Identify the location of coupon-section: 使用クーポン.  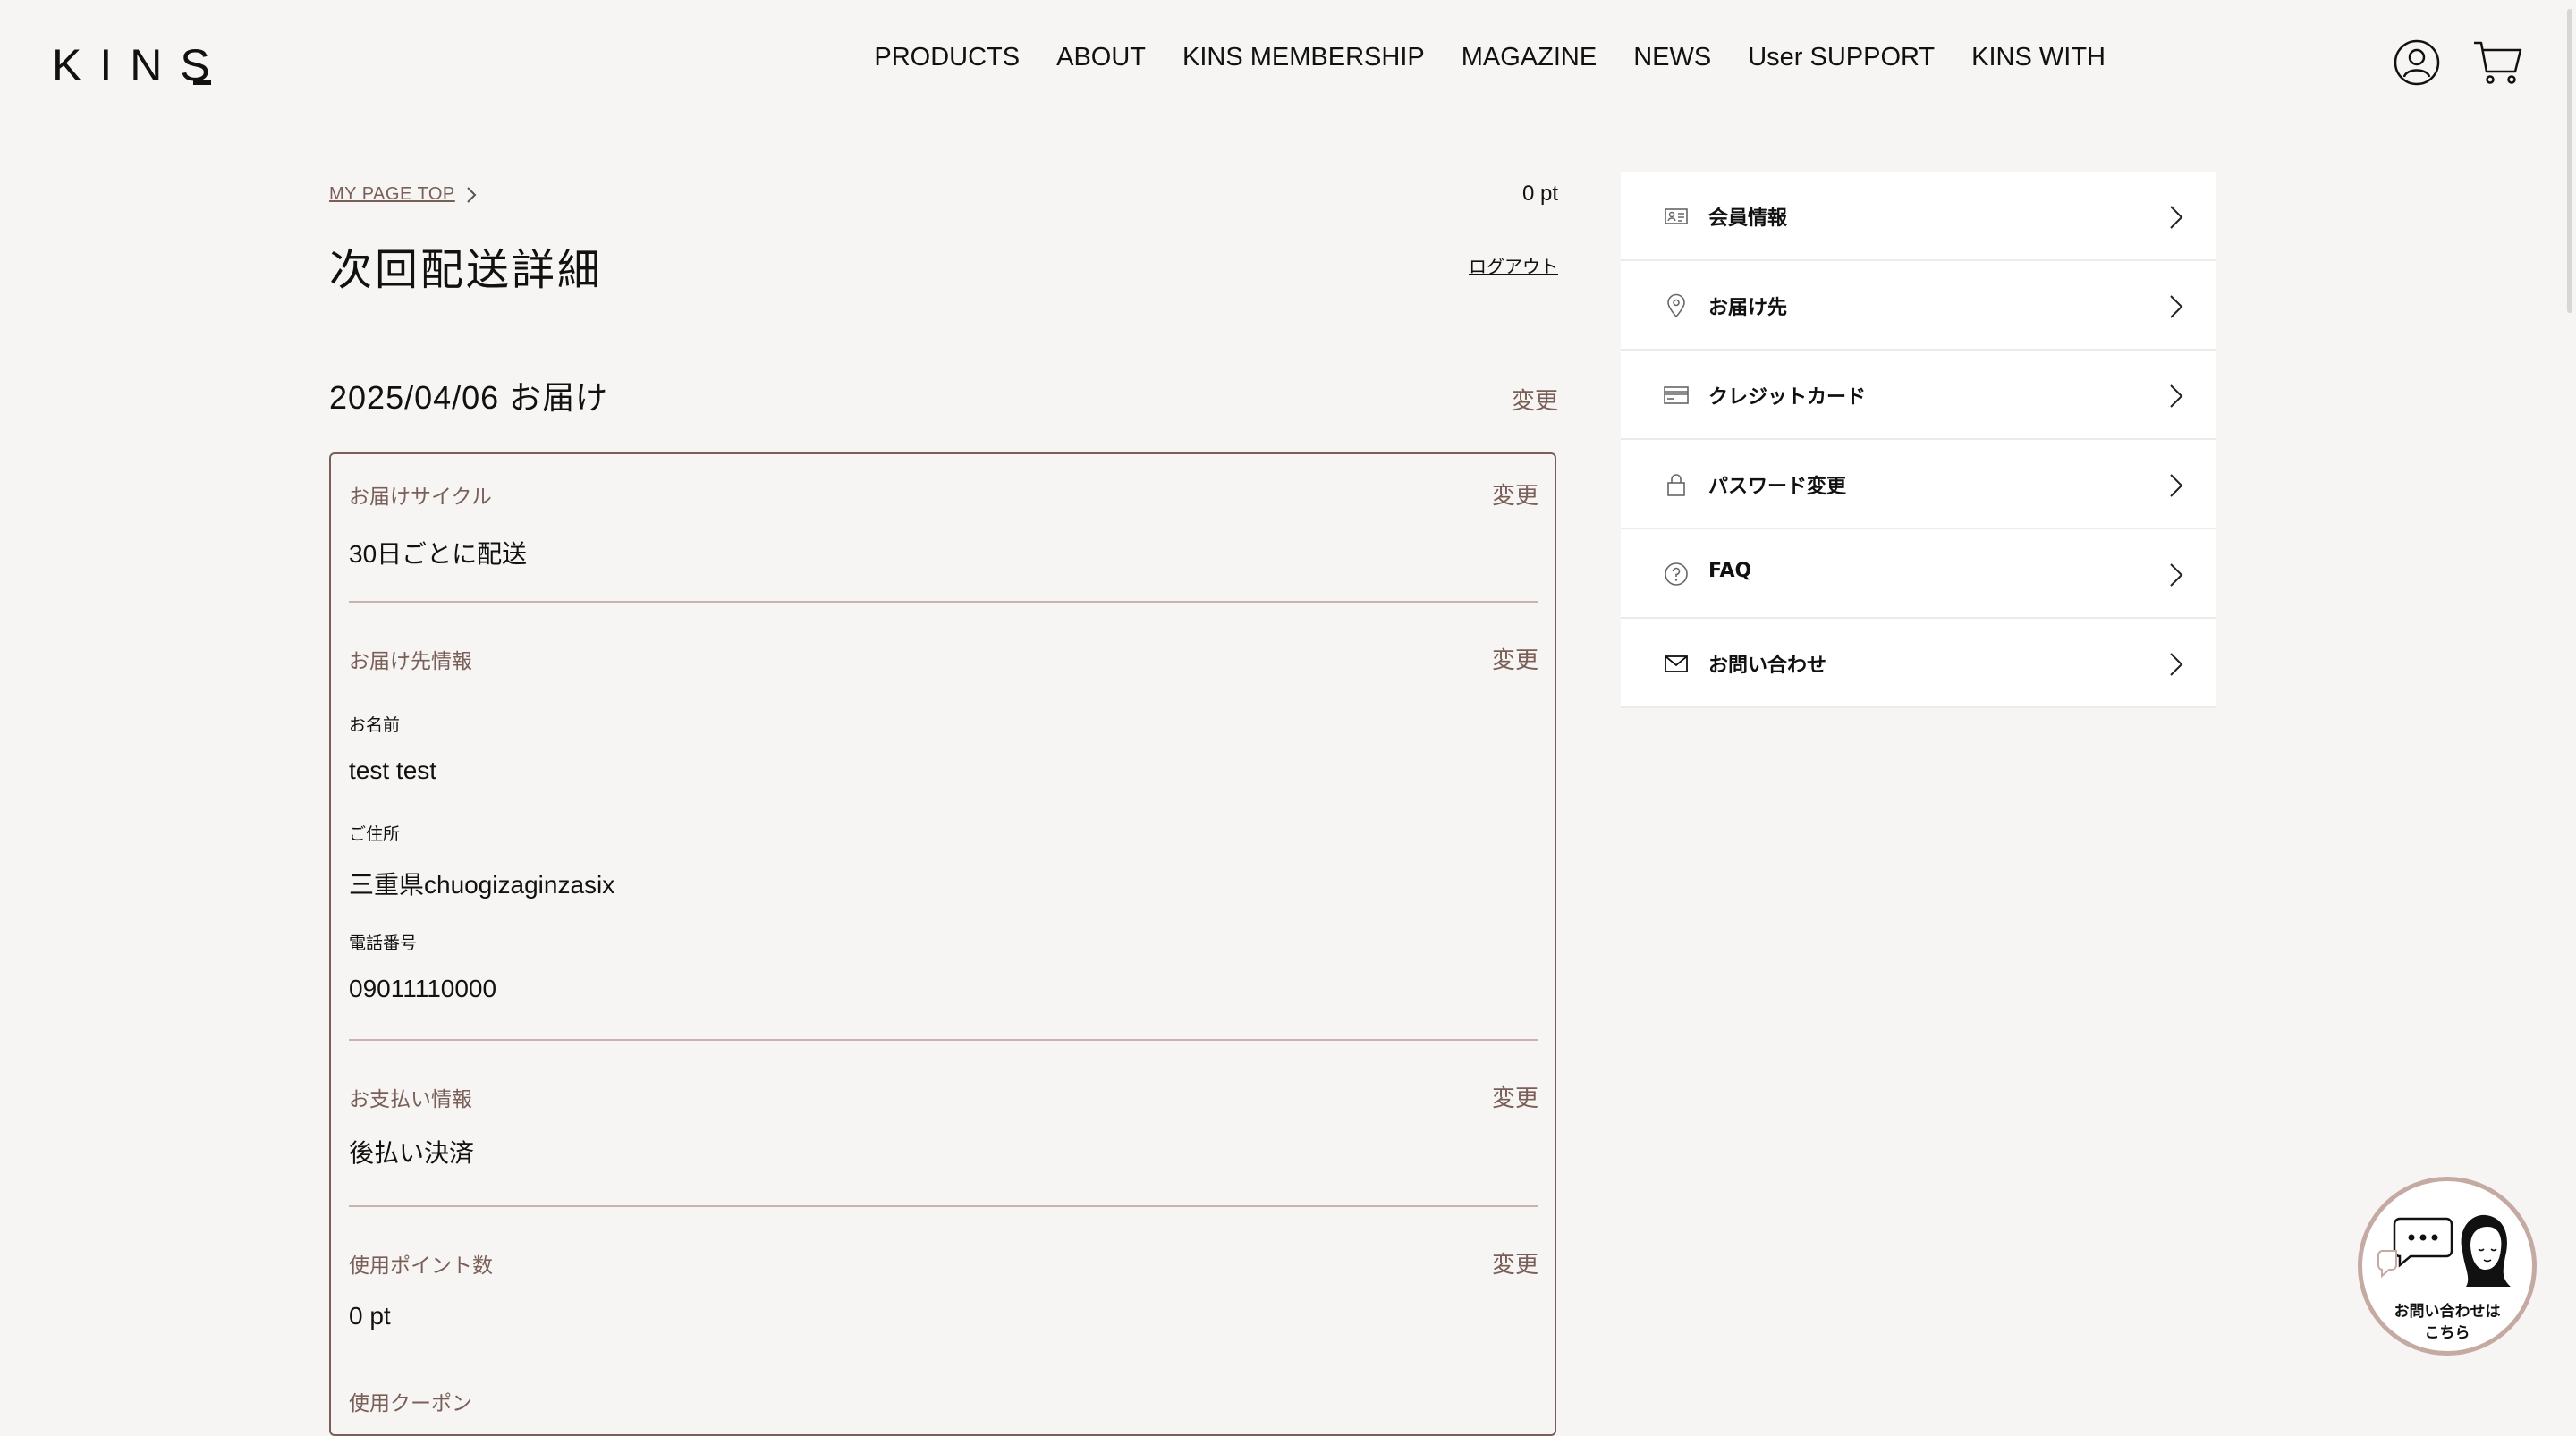
(943, 1407).